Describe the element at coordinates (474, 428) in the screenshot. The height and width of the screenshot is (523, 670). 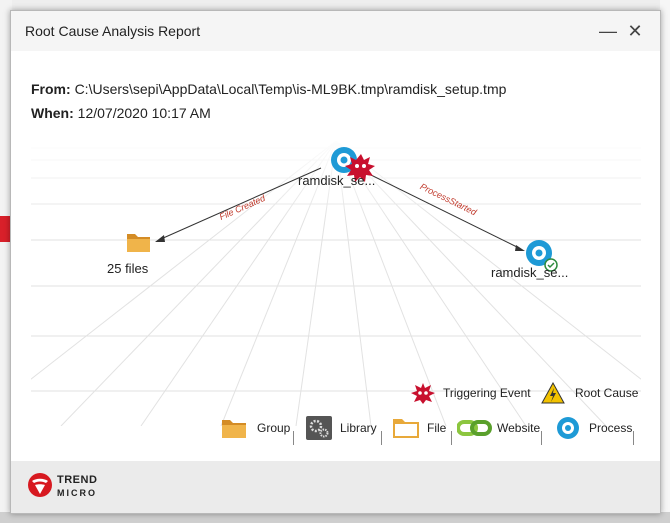
I see `website-legend-icon` at that location.